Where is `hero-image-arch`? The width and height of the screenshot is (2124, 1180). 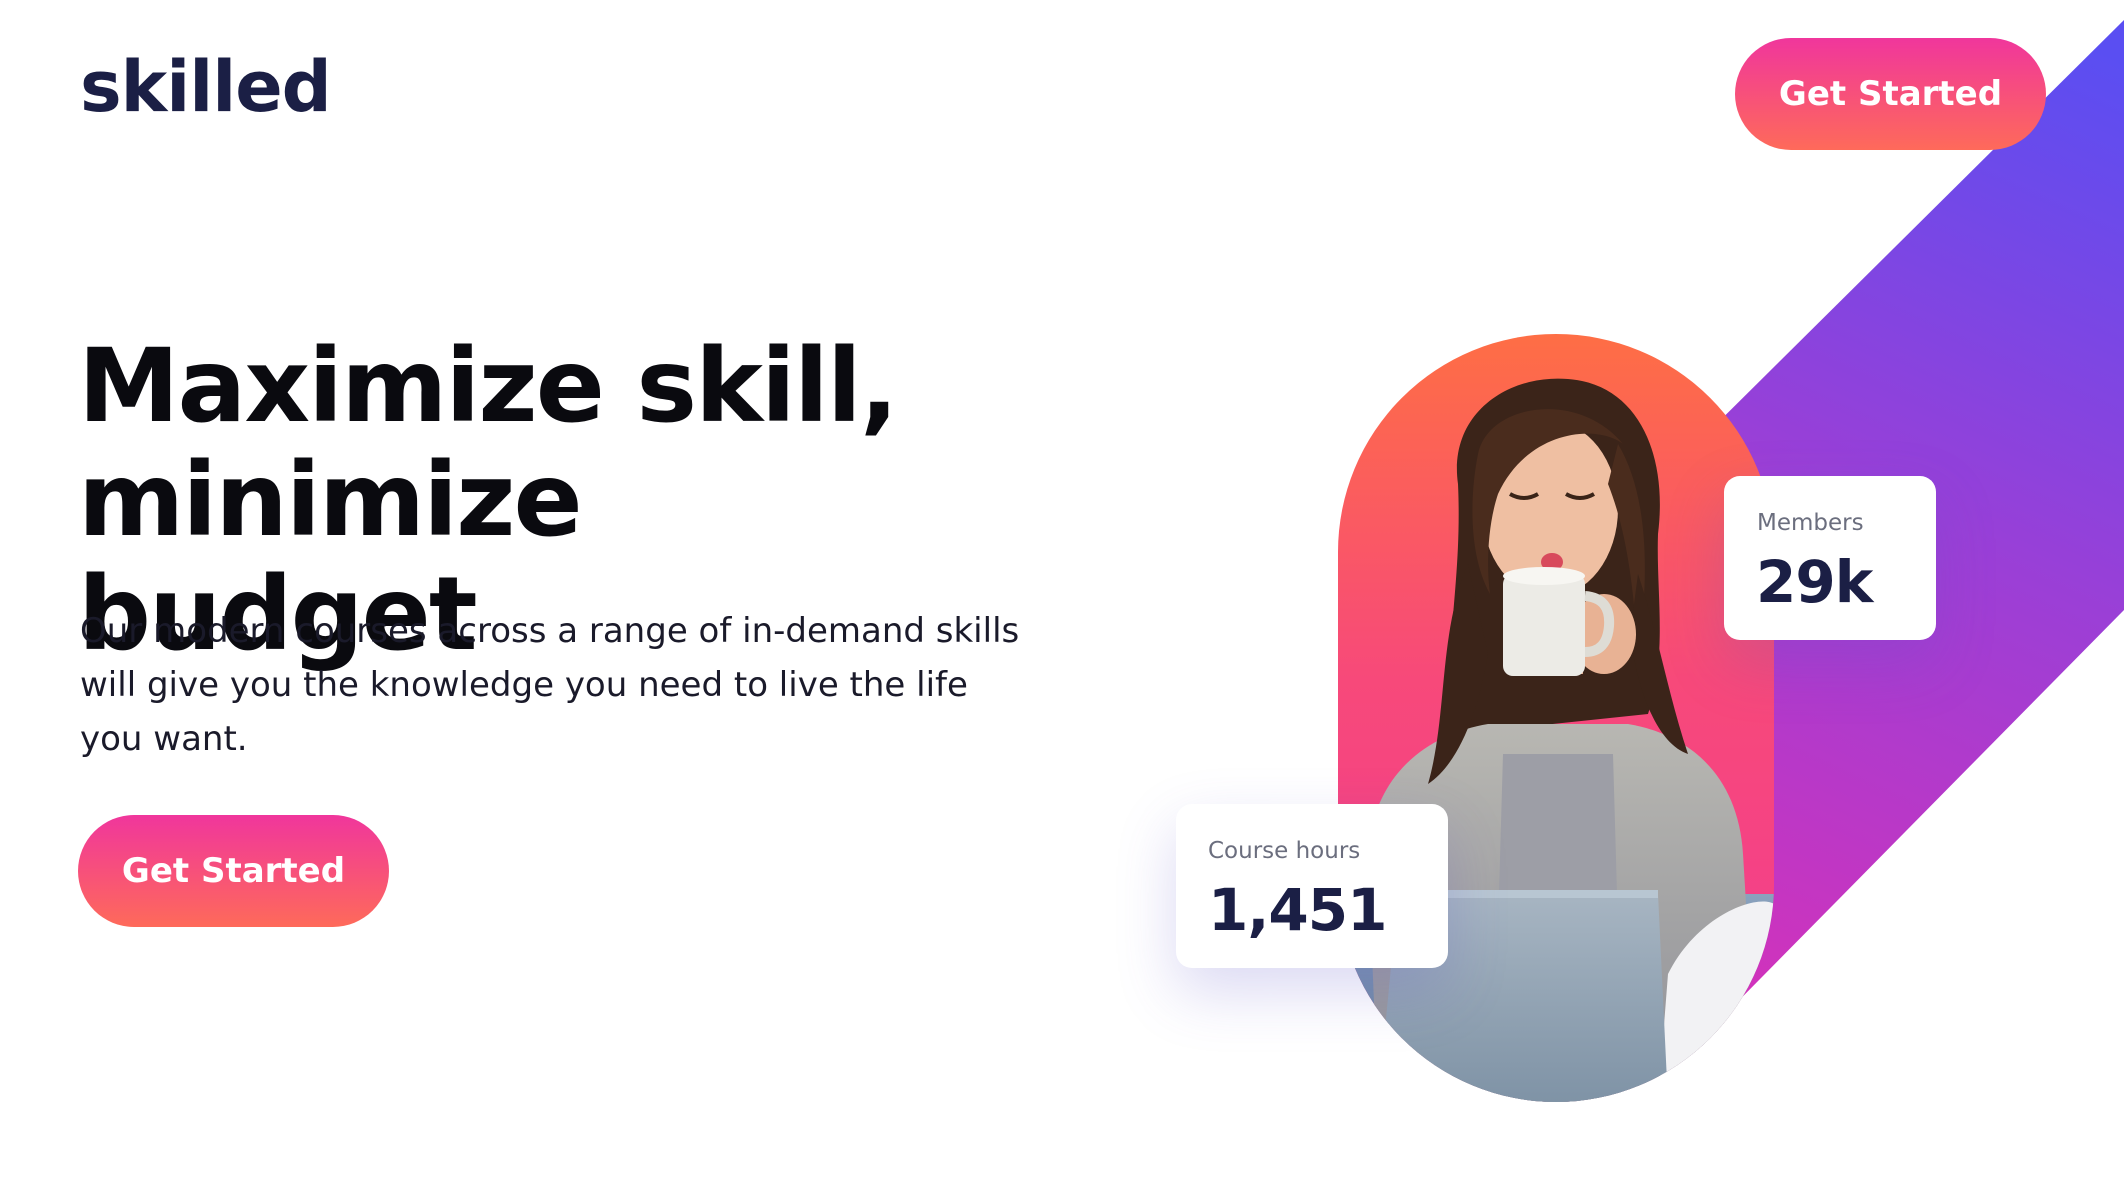
hero-image-arch is located at coordinates (1556, 718).